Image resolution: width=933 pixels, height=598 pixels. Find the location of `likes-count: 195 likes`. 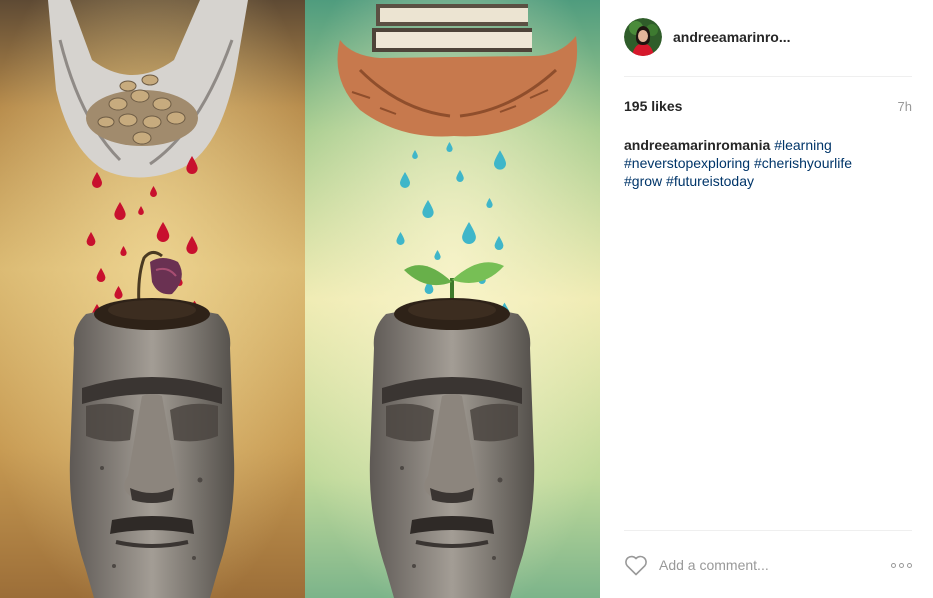

likes-count: 195 likes is located at coordinates (653, 106).